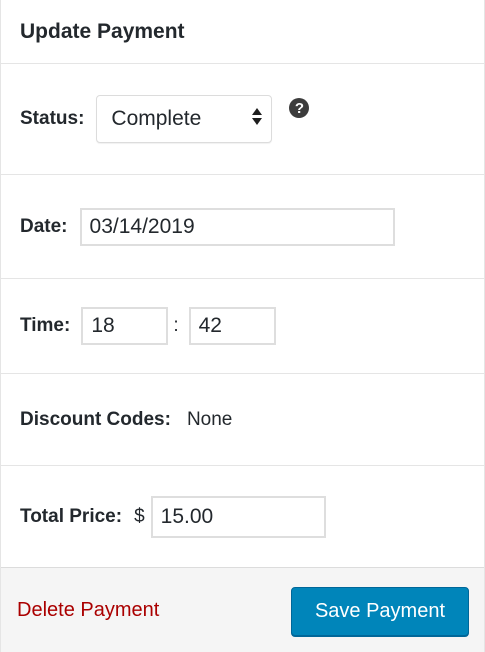  Describe the element at coordinates (71, 516) in the screenshot. I see `total-price-label: Total Price:` at that location.